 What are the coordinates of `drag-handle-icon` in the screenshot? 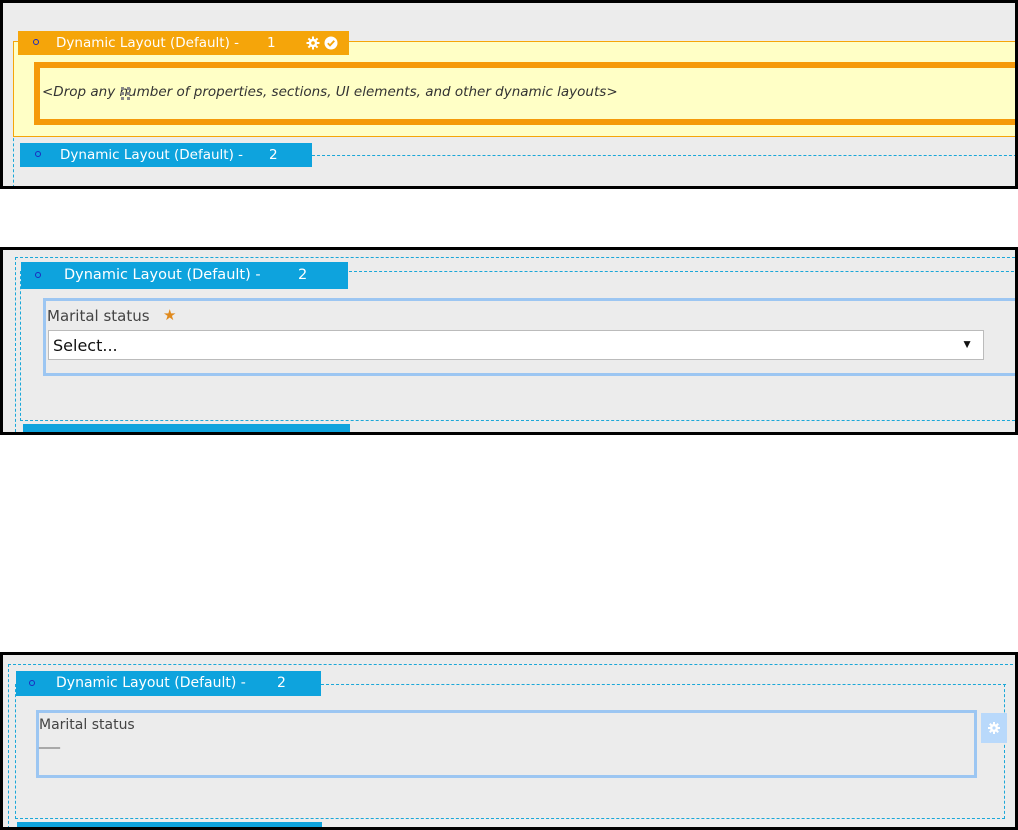 It's located at (126, 94).